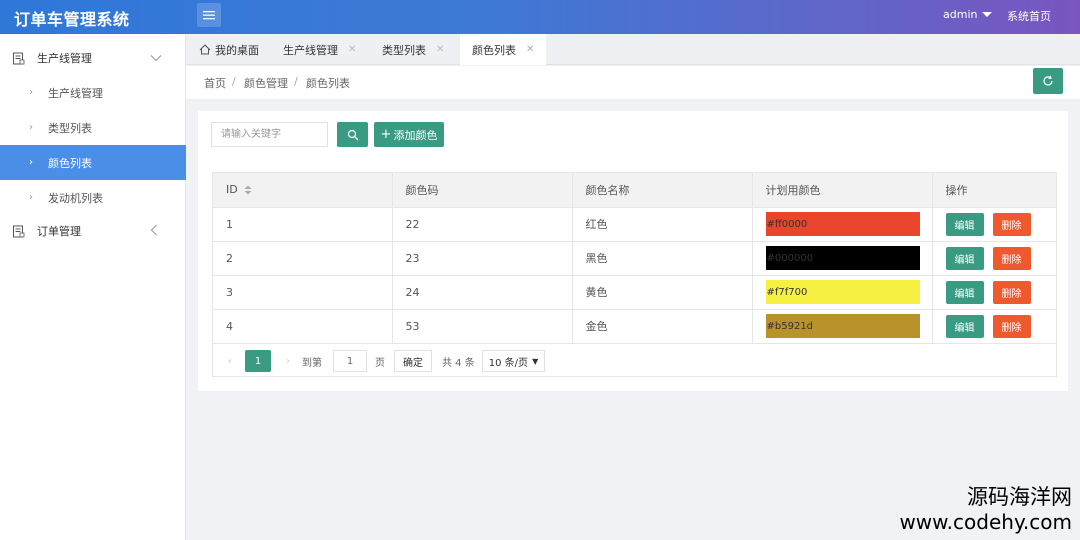 The width and height of the screenshot is (1080, 540). Describe the element at coordinates (303, 223) in the screenshot. I see `cell-id: 1` at that location.